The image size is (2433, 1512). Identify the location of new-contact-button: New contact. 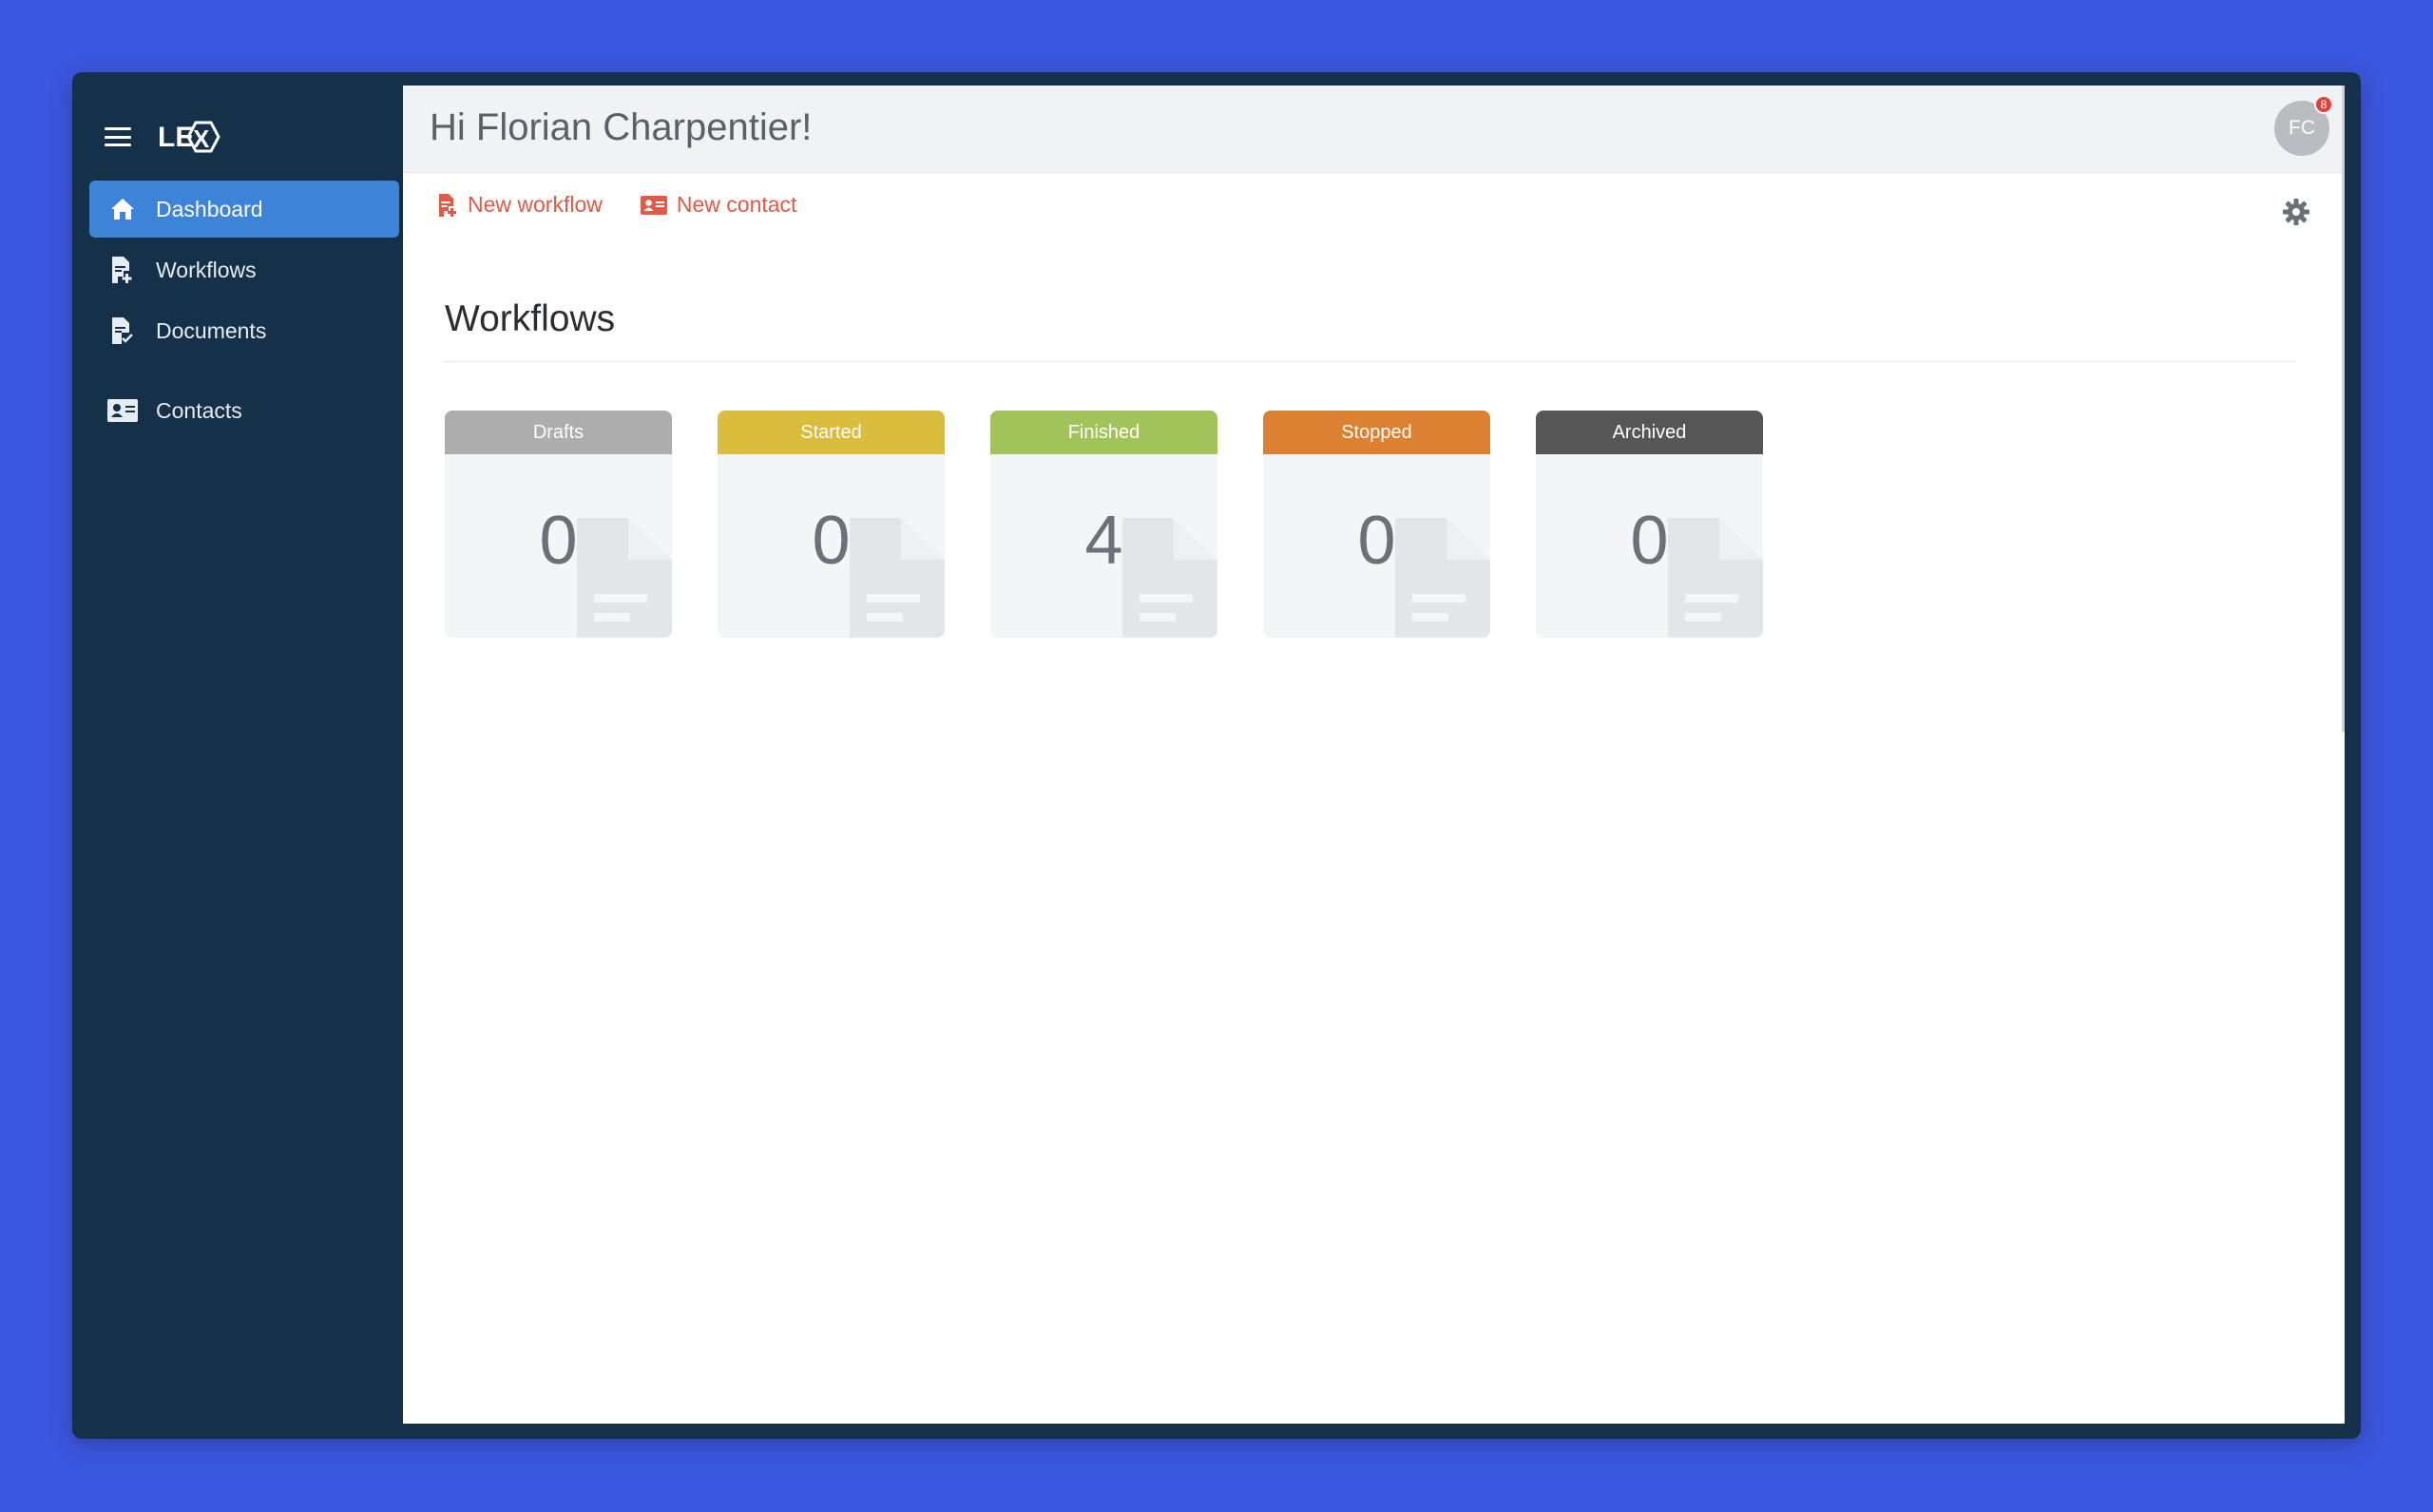
(718, 205).